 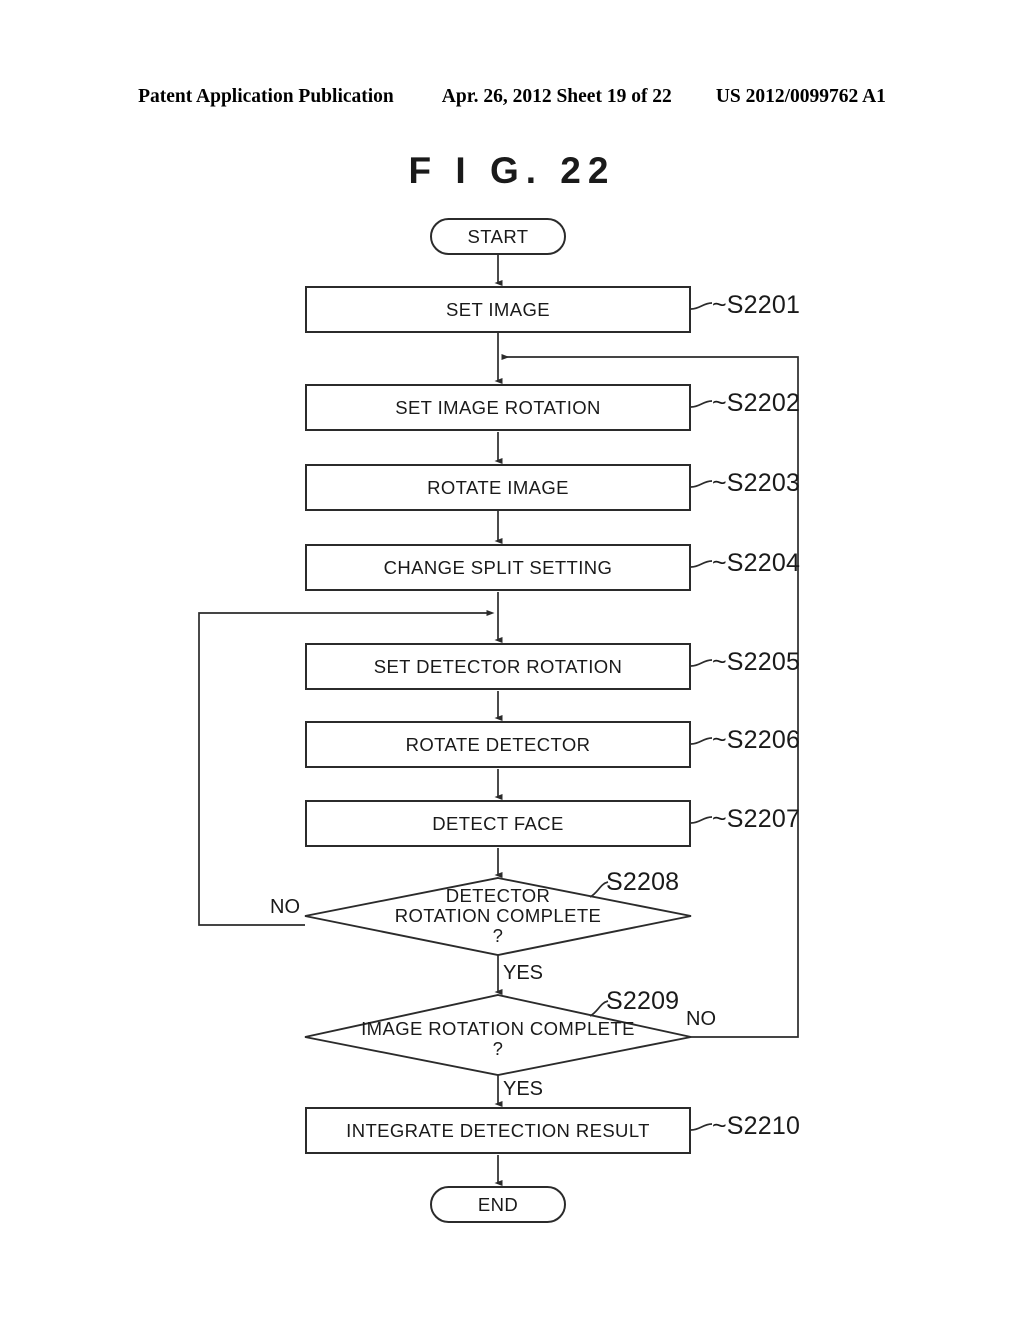 I want to click on step-ref-s2204: ~S2204, so click(x=756, y=563).